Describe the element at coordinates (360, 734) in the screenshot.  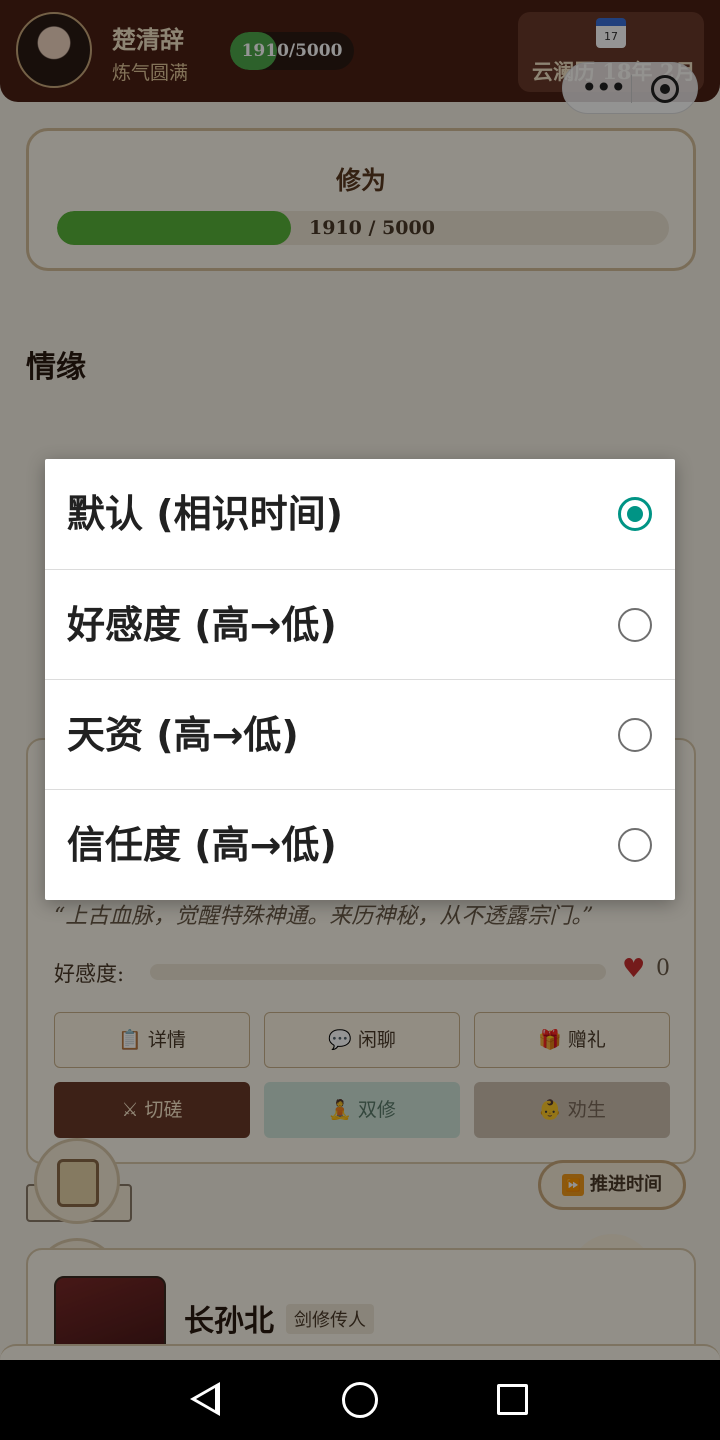
I see `sort-option-talent: 天资 (高→低)` at that location.